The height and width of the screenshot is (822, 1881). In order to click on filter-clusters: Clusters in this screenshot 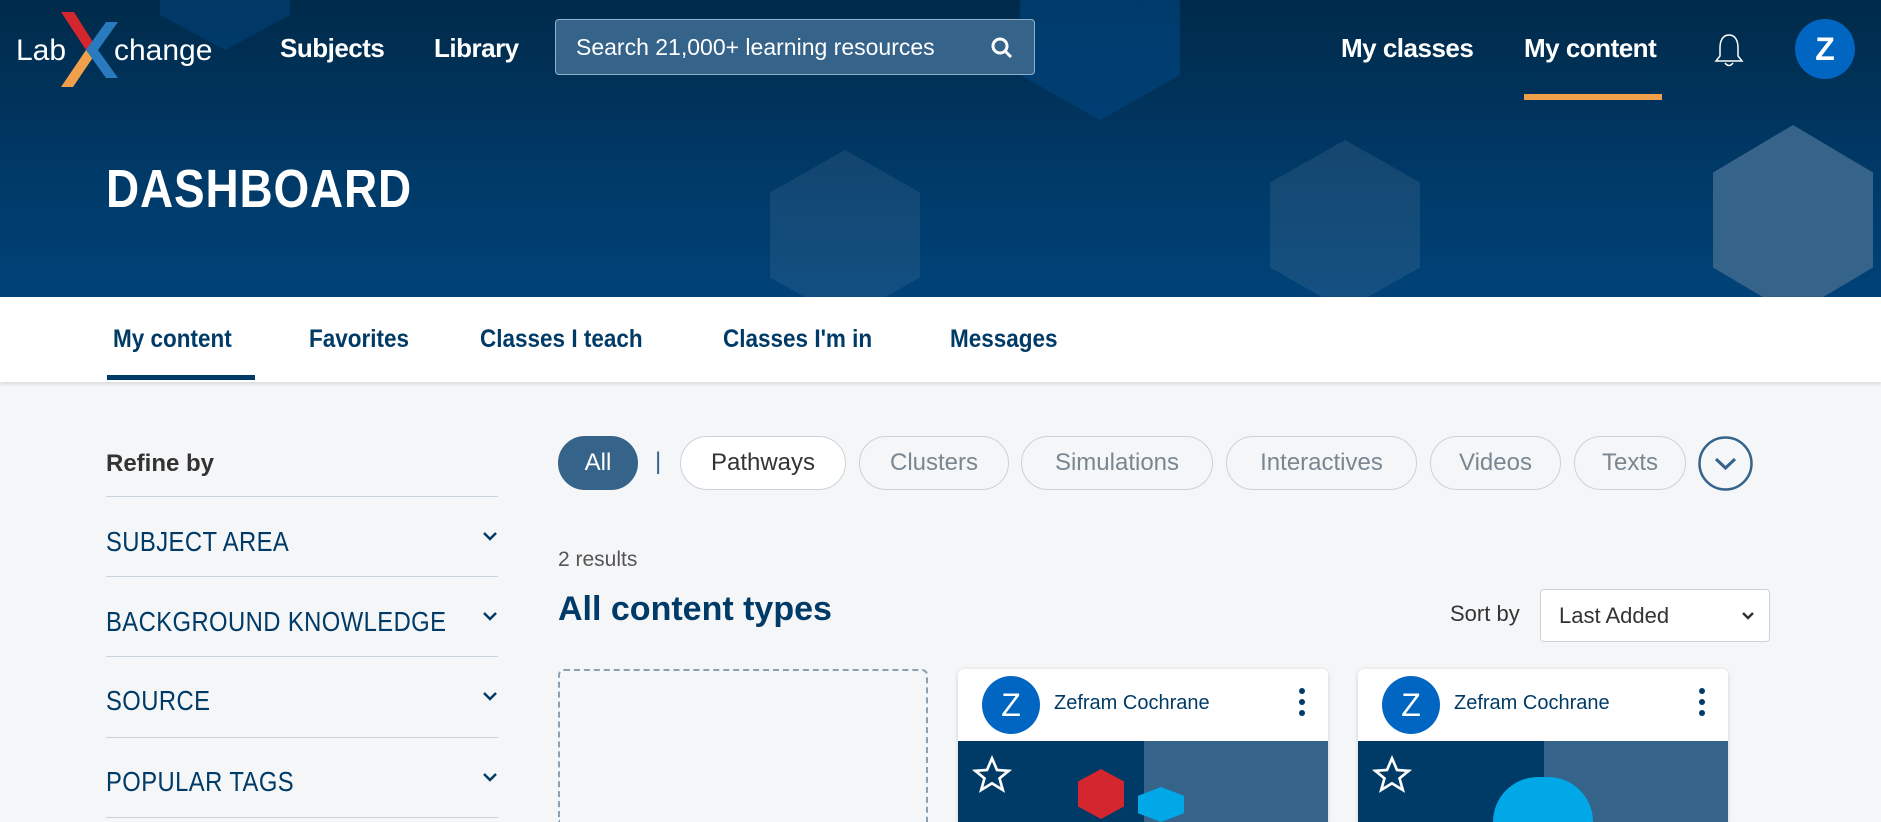, I will do `click(934, 463)`.